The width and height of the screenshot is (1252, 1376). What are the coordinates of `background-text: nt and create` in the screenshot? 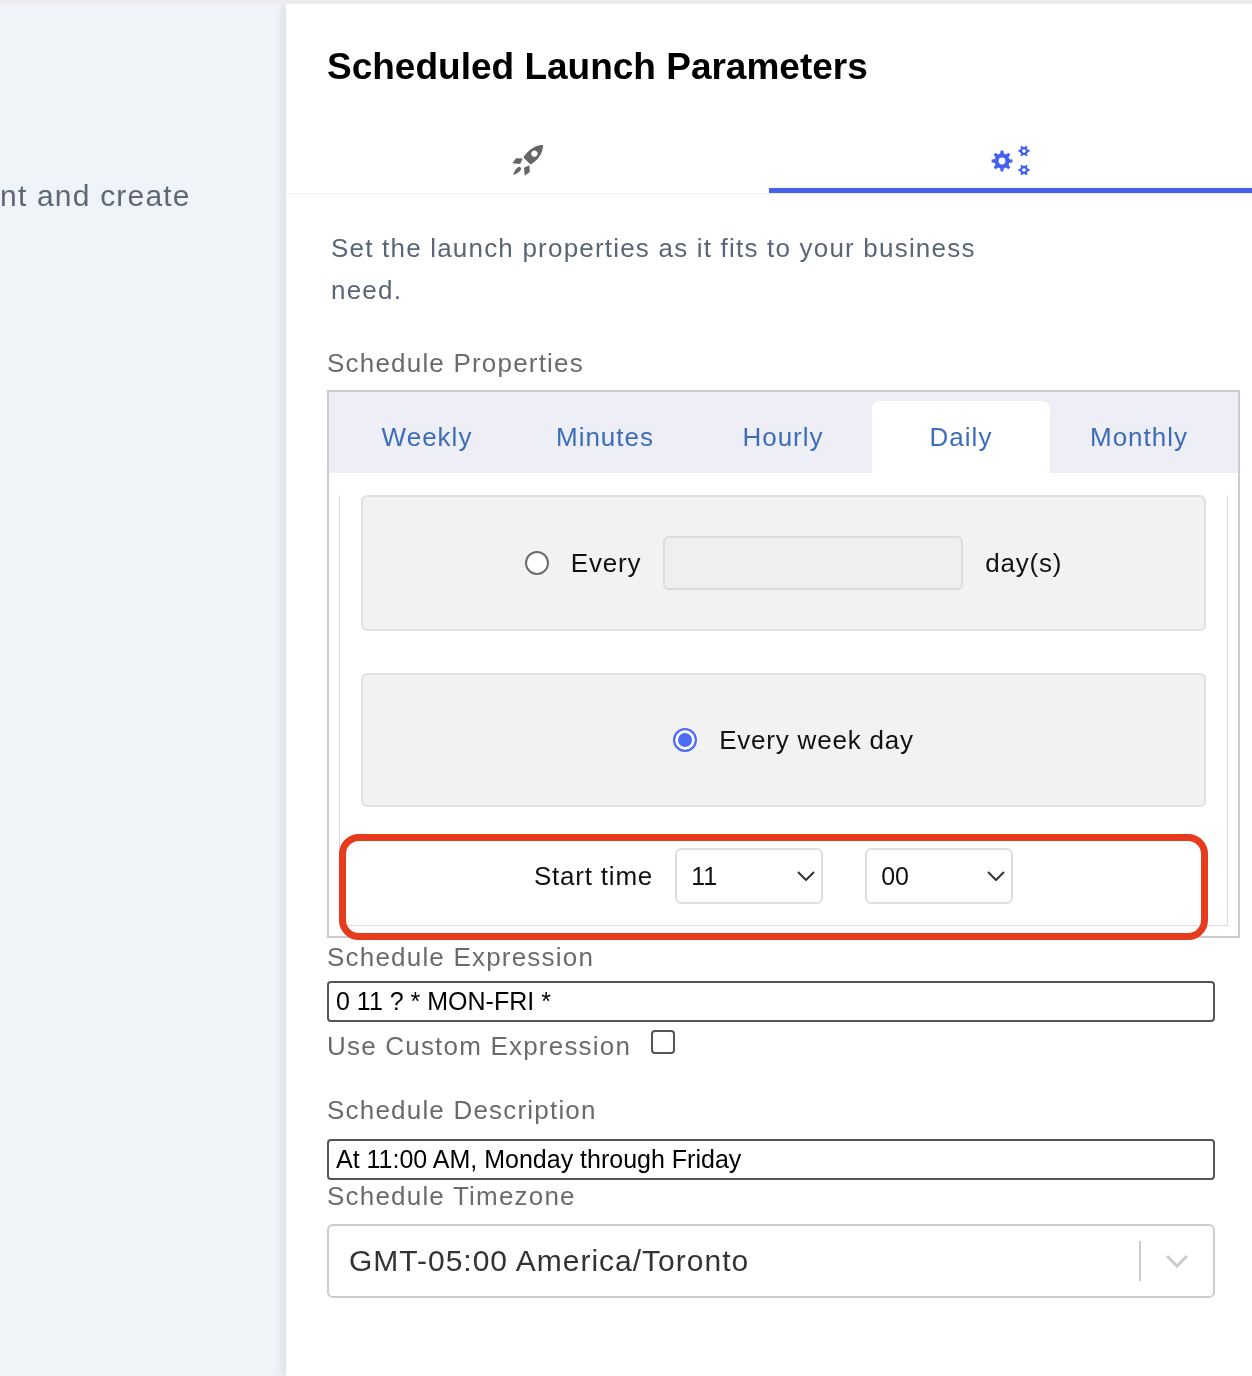 It's located at (96, 196).